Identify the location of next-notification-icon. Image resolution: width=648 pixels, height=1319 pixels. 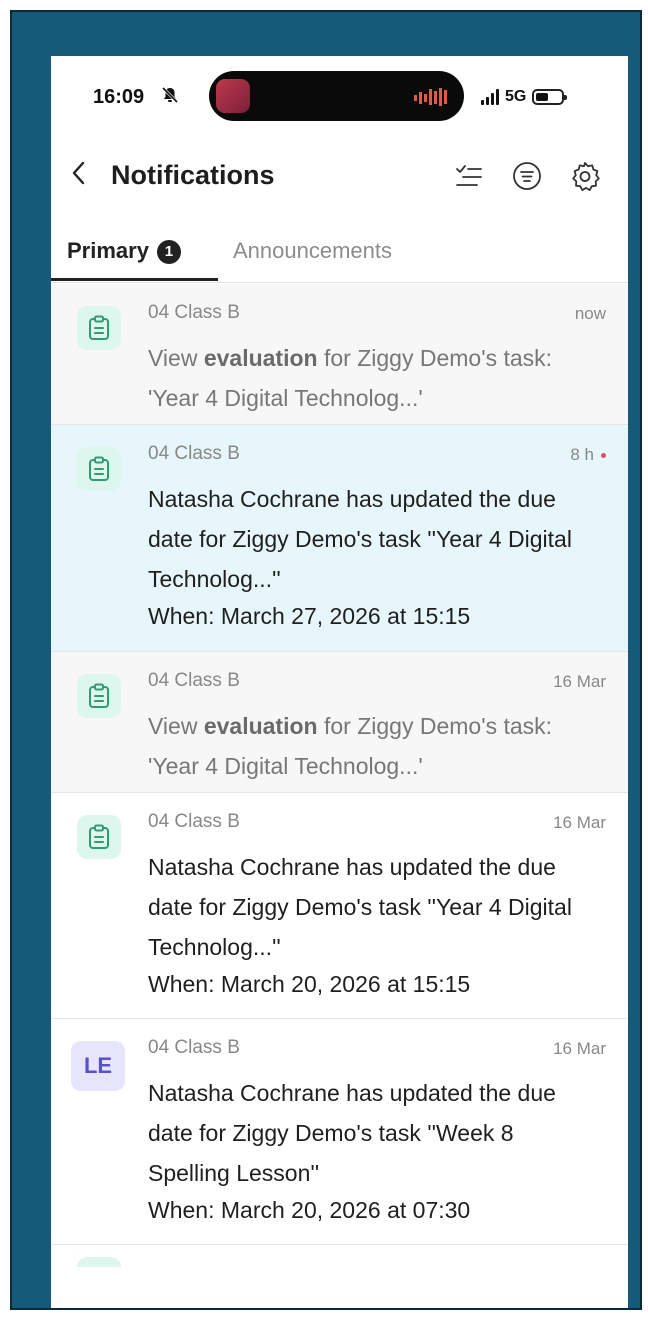
(99, 1262).